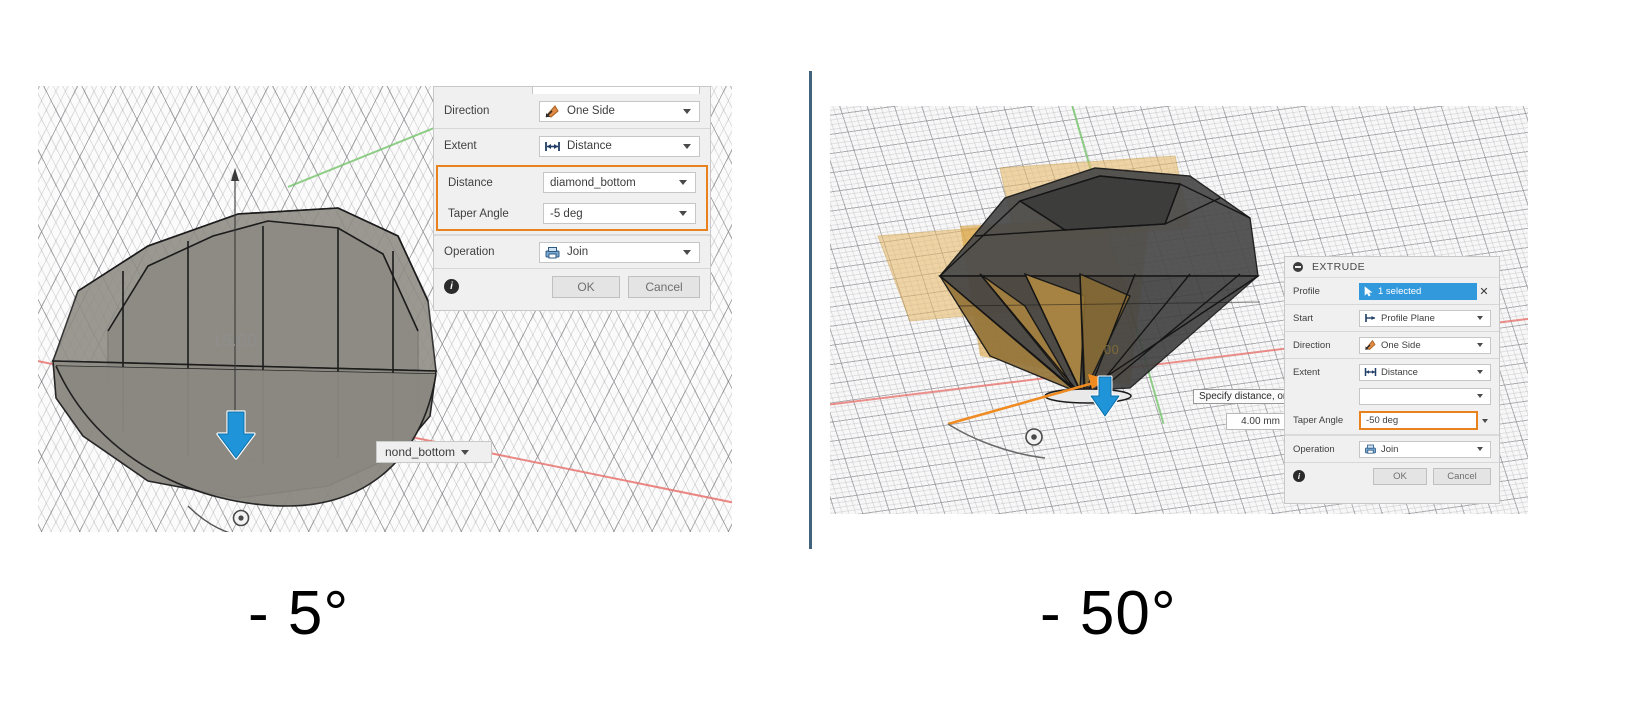 This screenshot has height=708, width=1628. I want to click on right-field-profile-selection: 1 selected, so click(1418, 291).